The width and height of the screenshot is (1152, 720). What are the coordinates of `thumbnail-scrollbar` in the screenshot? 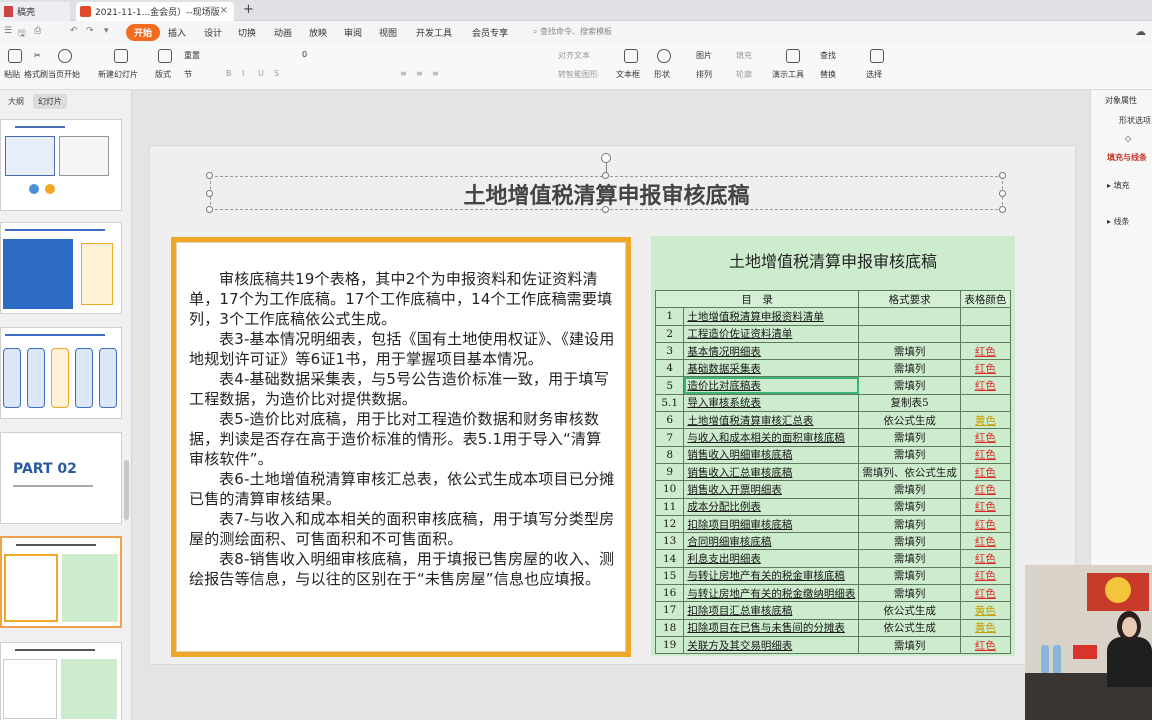 It's located at (126, 490).